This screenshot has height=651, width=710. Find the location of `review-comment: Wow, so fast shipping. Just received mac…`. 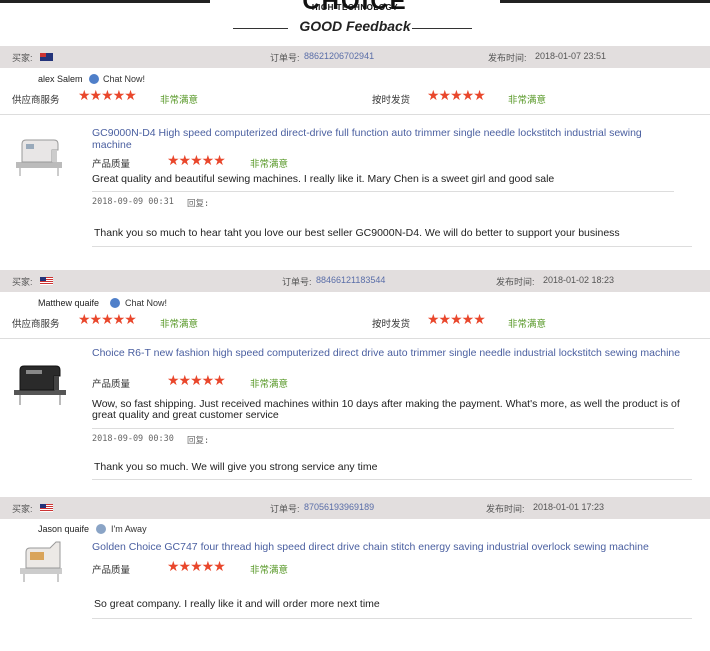

review-comment: Wow, so fast shipping. Just received mac… is located at coordinates (386, 409).